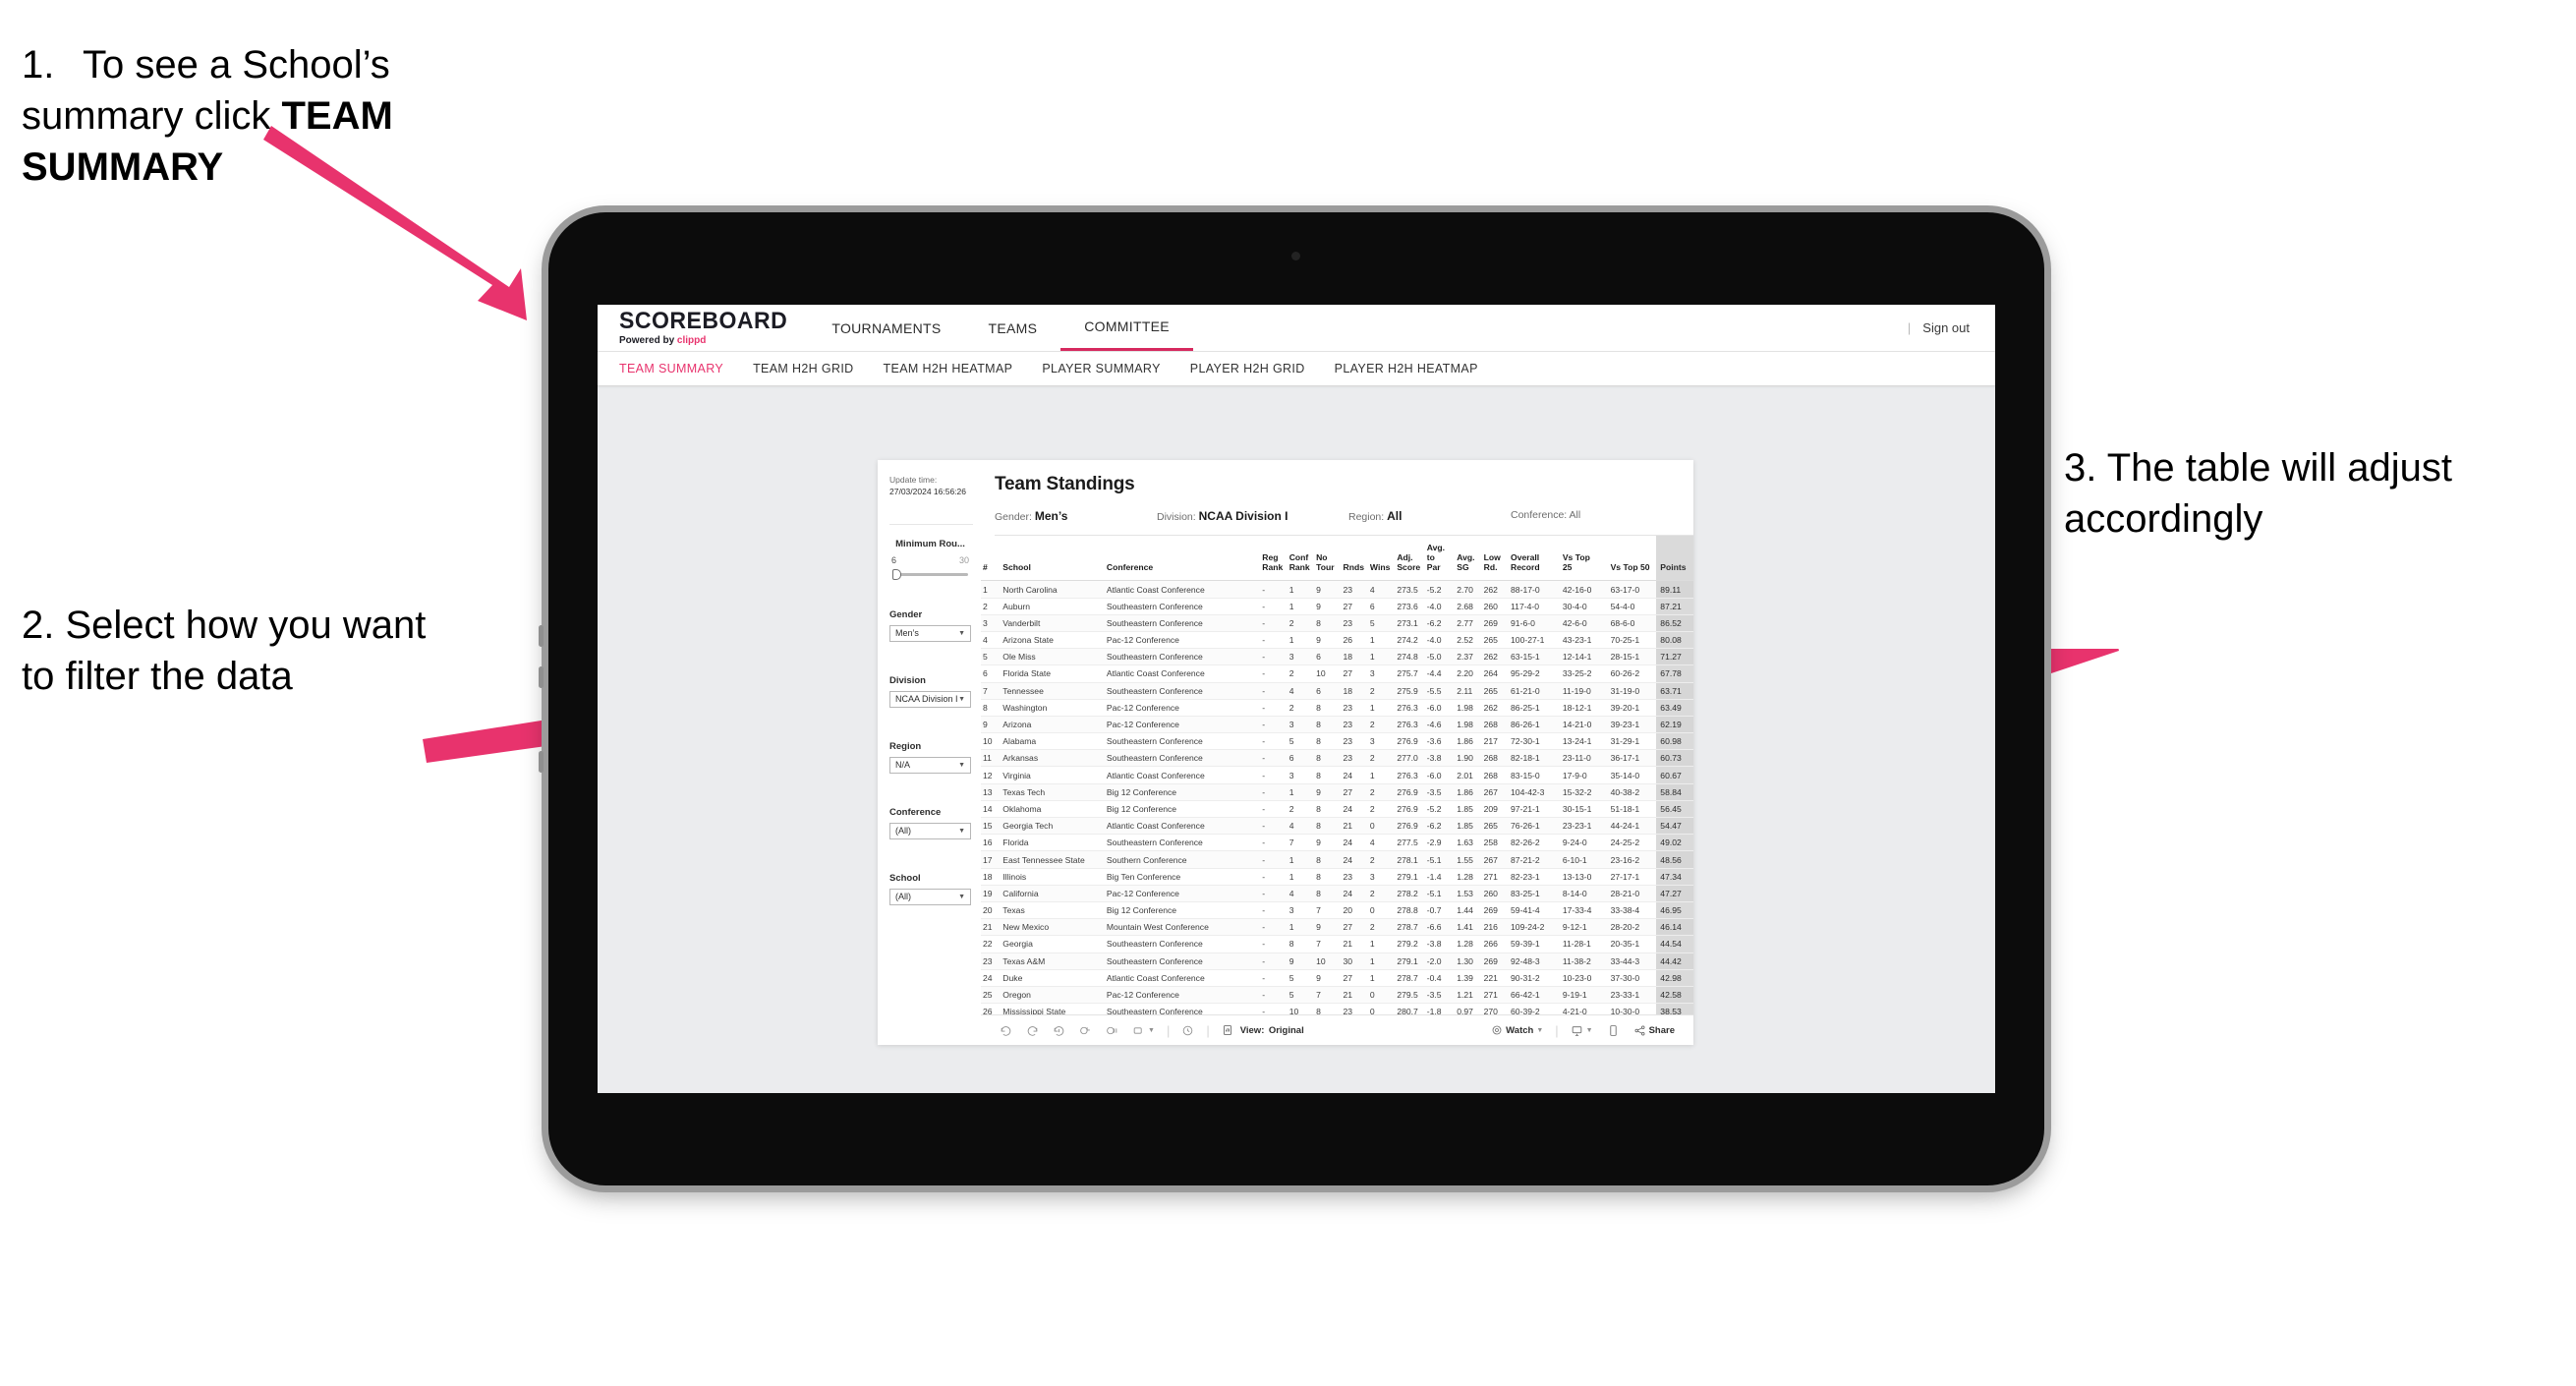  Describe the element at coordinates (1614, 1030) in the screenshot. I see `device-preview-icon` at that location.